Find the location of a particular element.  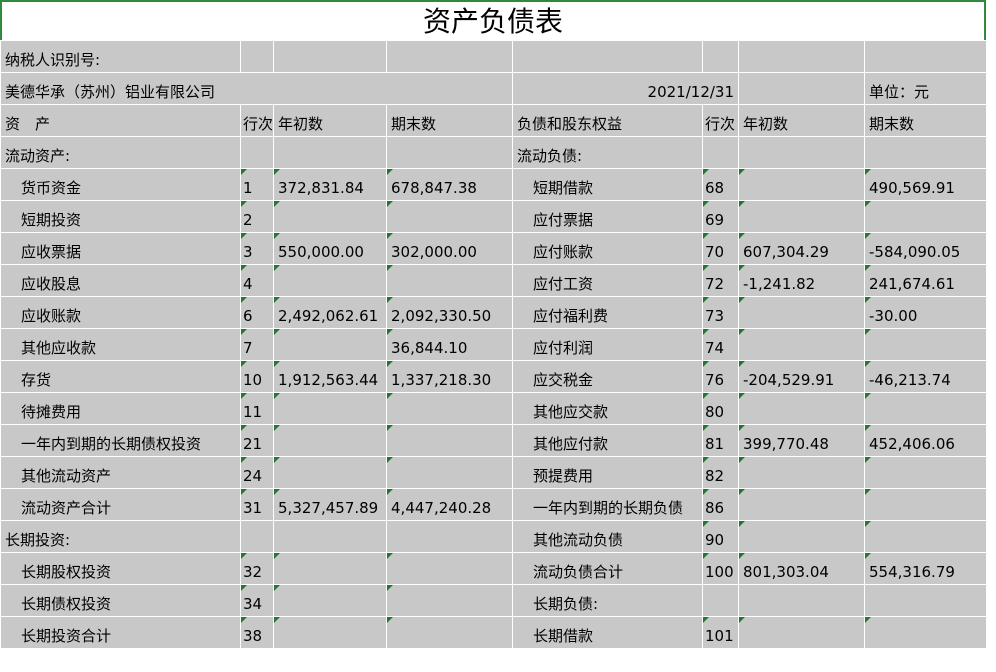

asset-line-no: 6 is located at coordinates (257, 312).